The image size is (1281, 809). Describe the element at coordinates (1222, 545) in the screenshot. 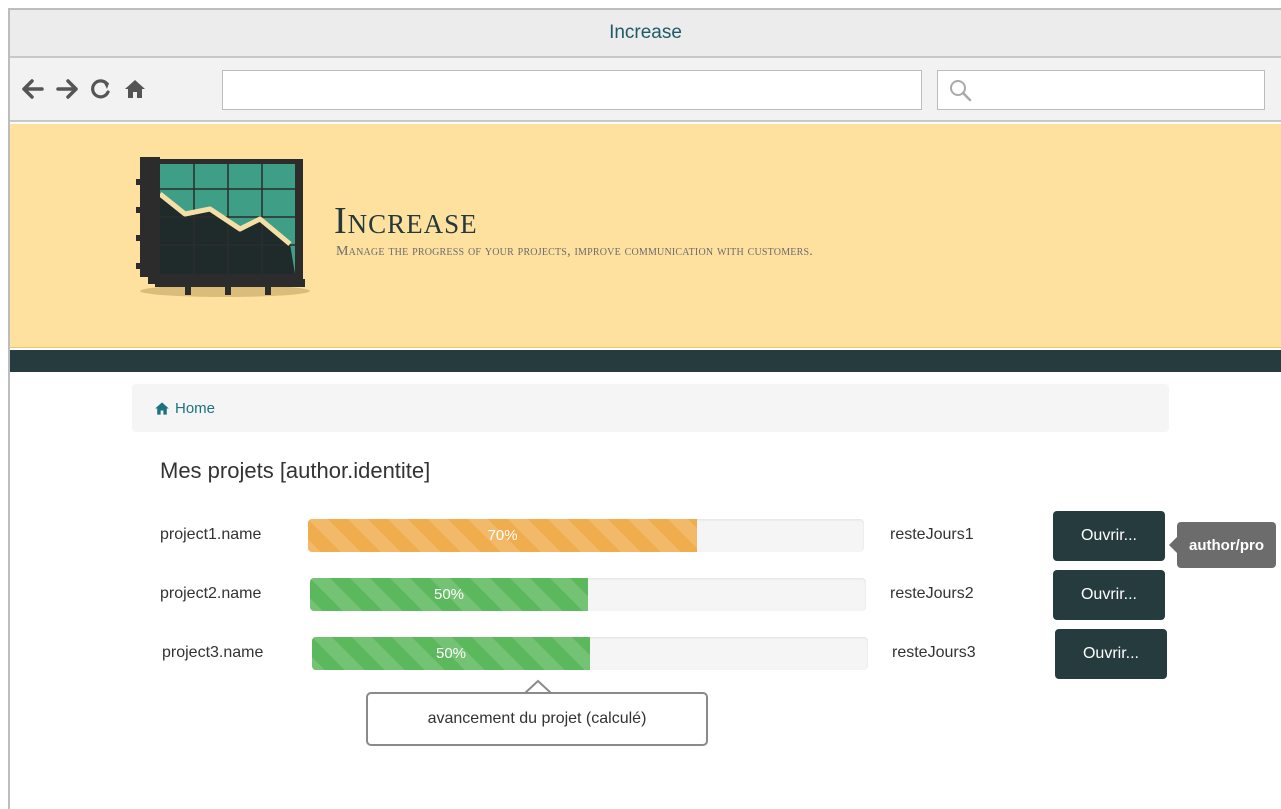

I see `button-tooltip: author/pro` at that location.